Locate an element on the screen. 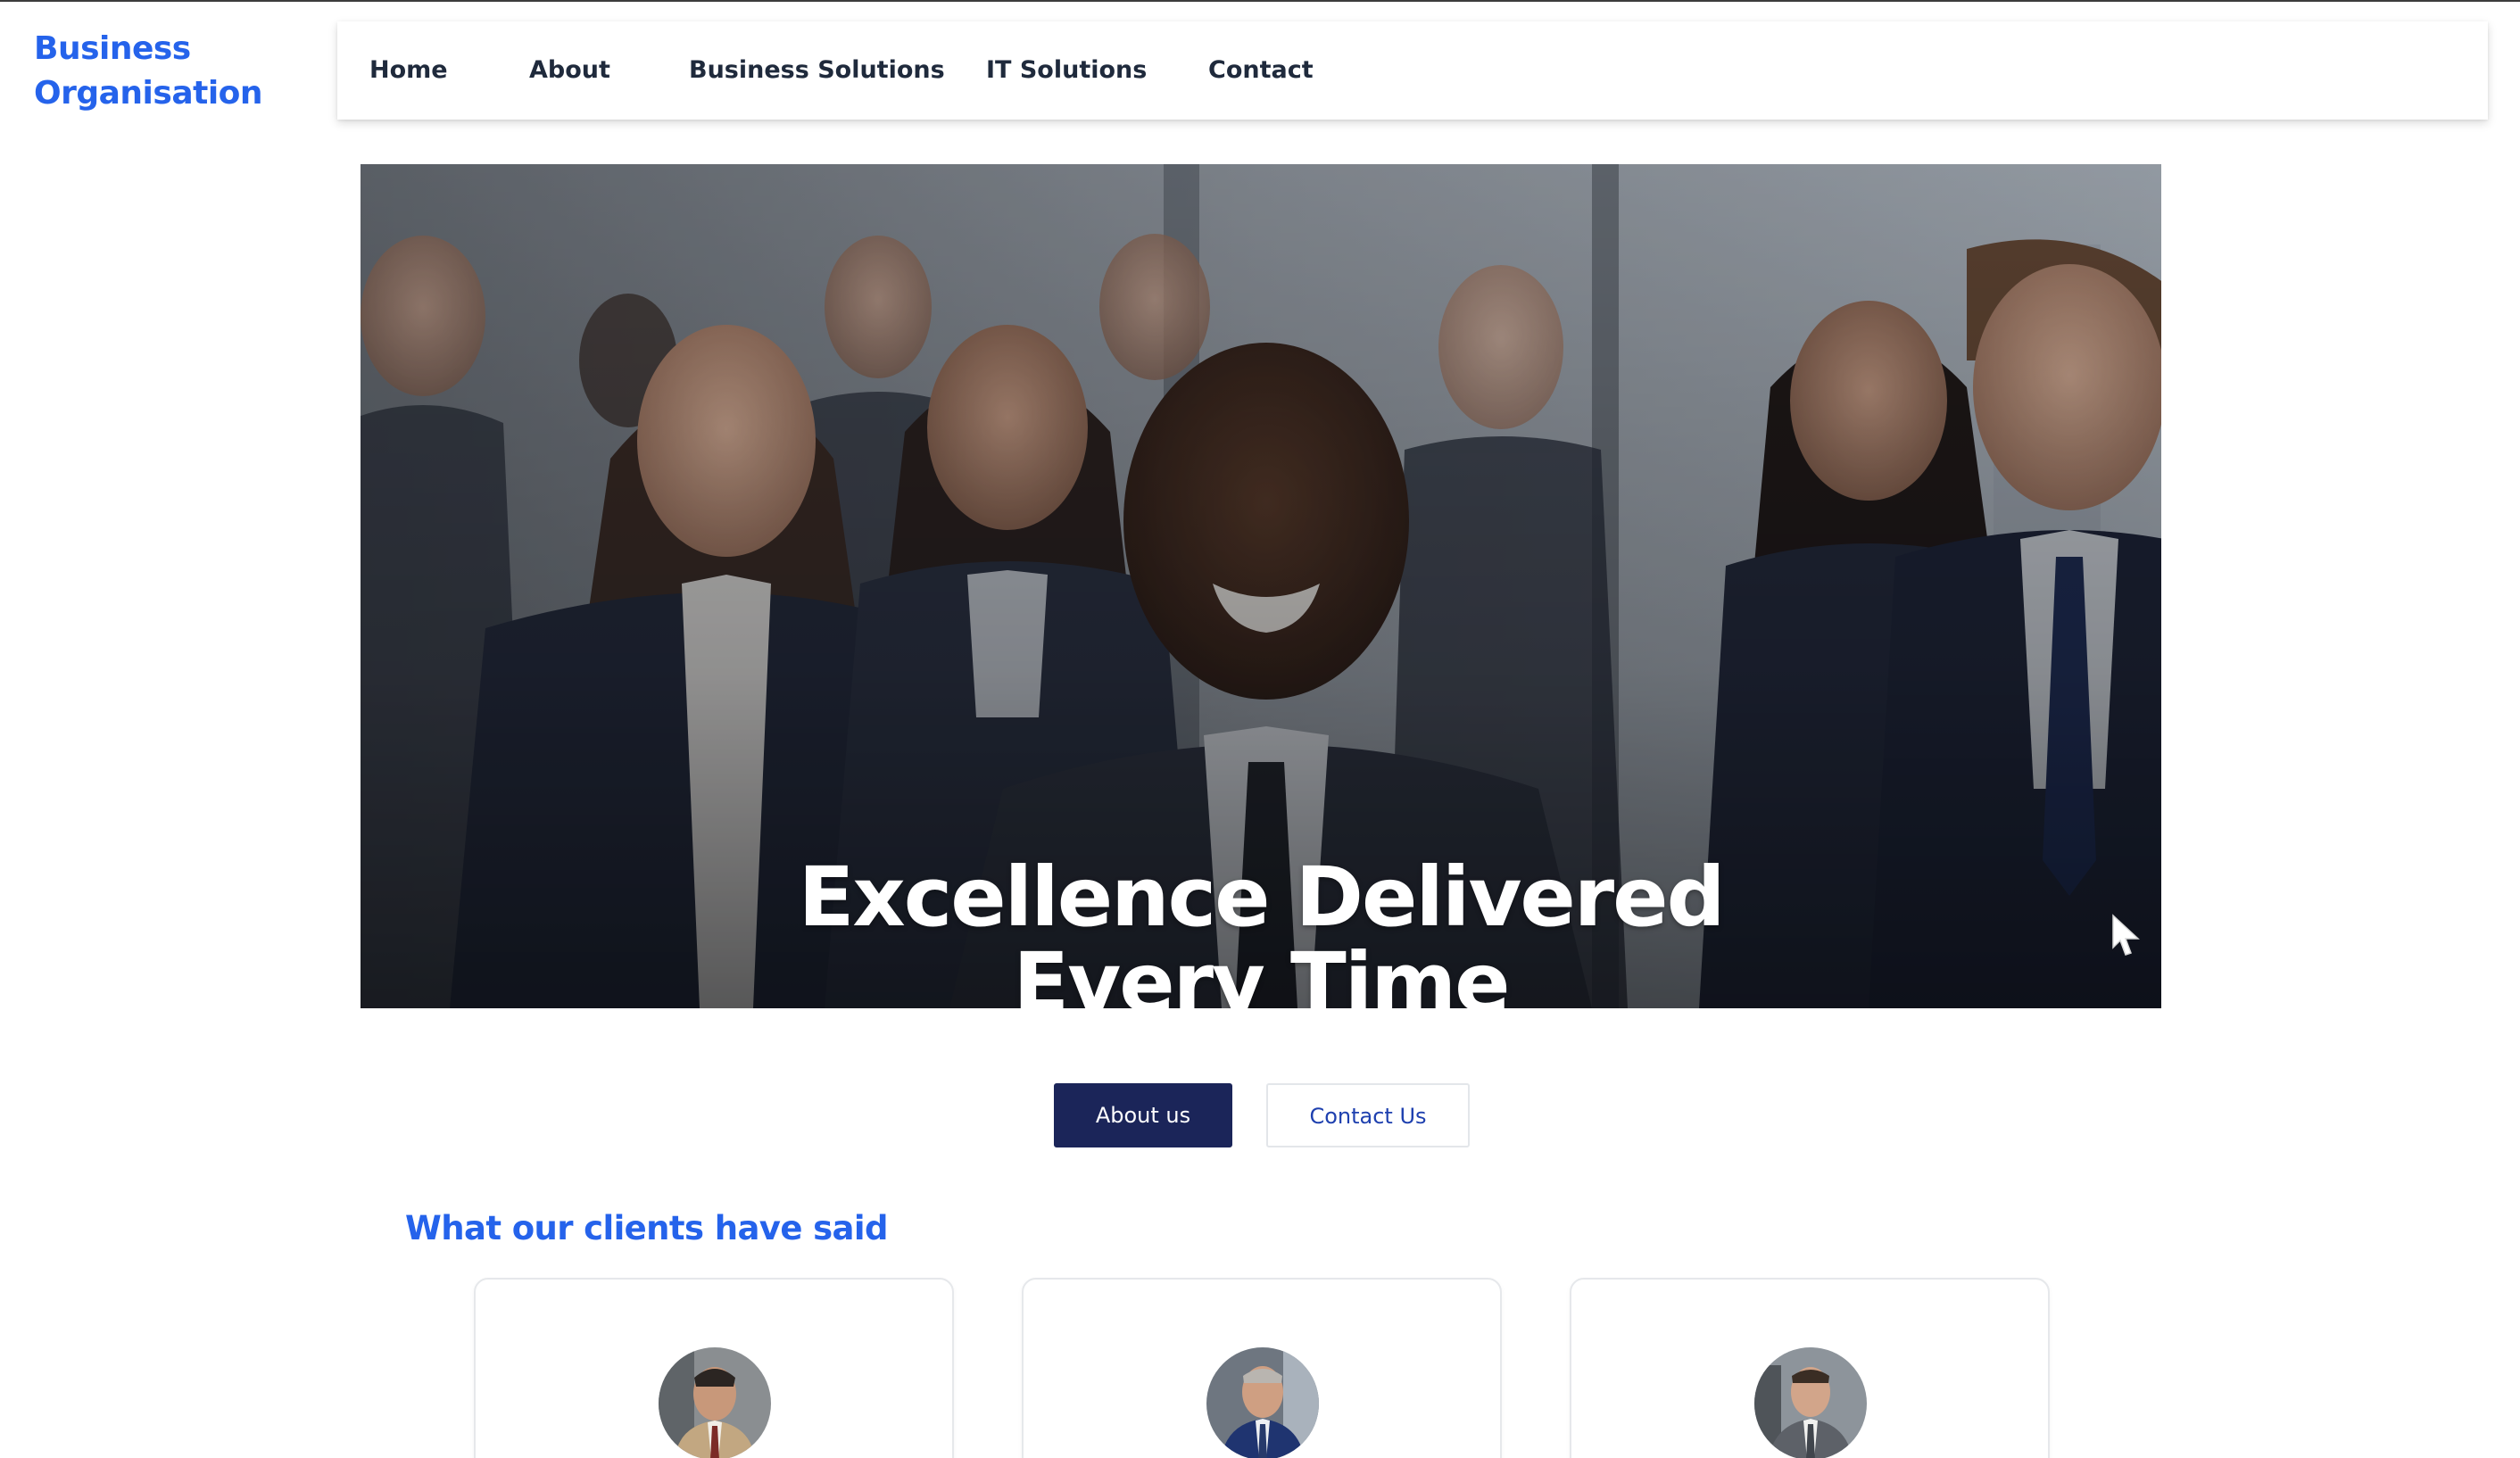  nav-it-solutions: IT Solutions is located at coordinates (1066, 70).